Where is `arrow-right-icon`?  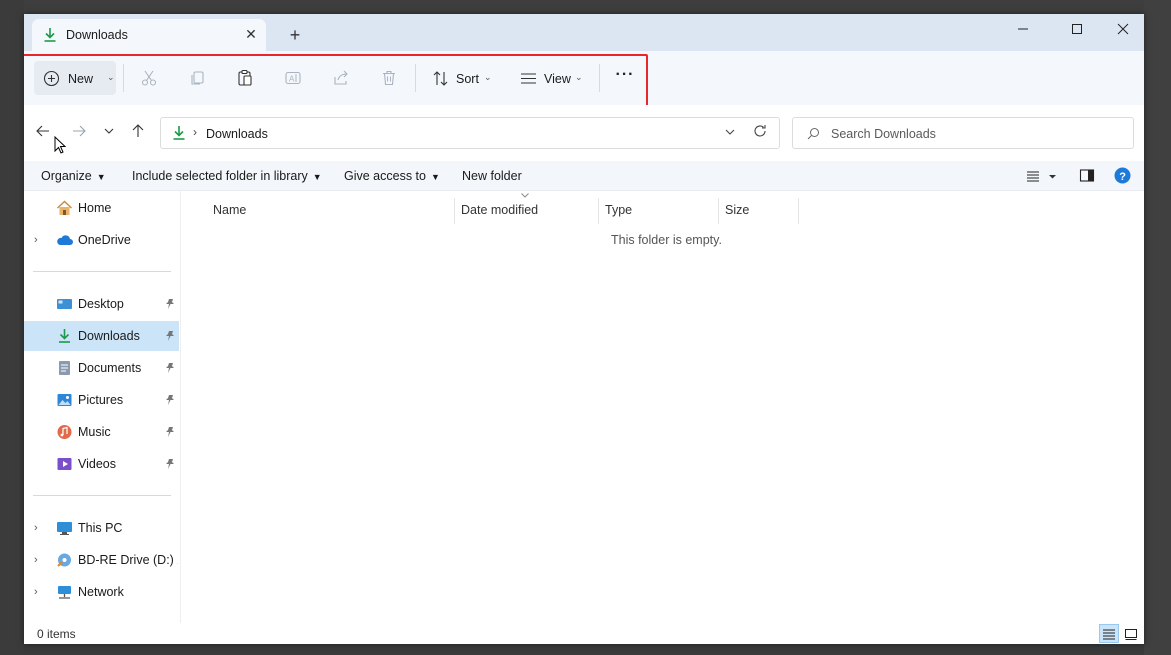
arrow-right-icon is located at coordinates (79, 131).